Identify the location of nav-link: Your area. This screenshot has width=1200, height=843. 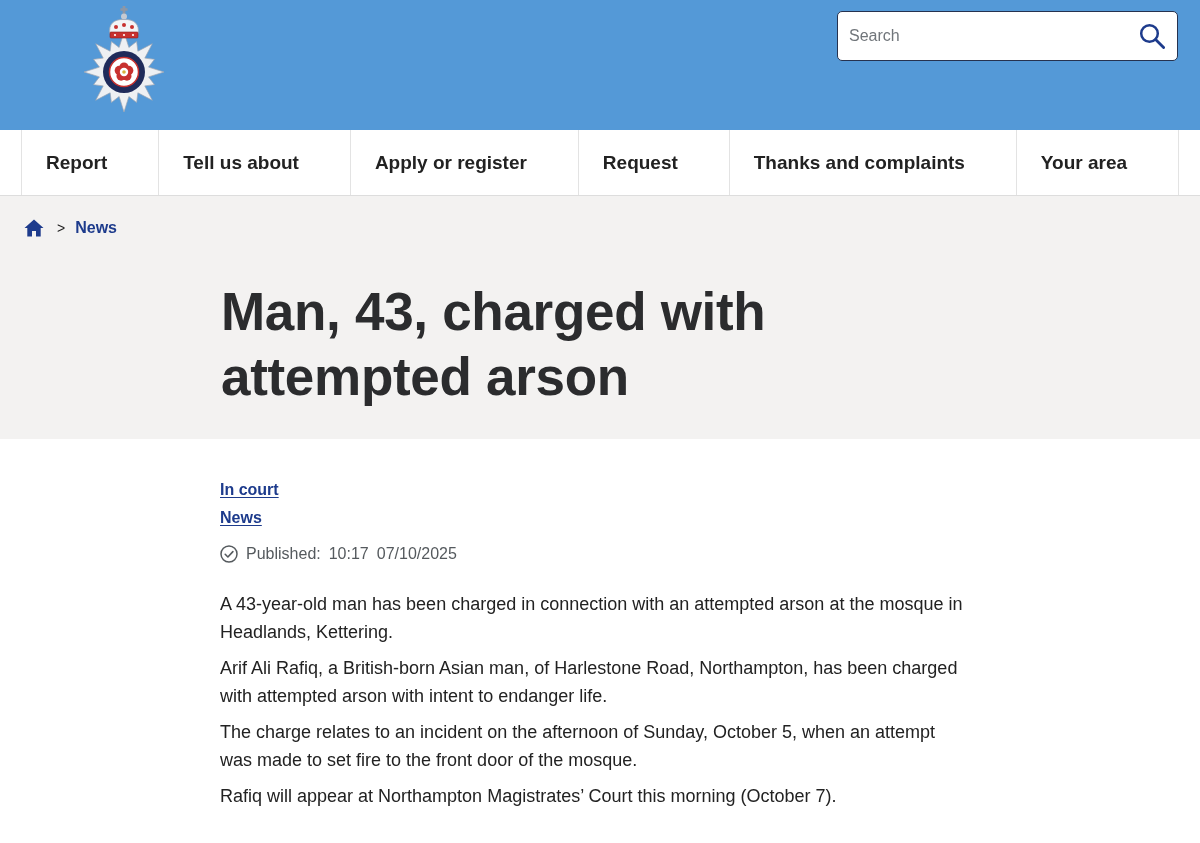
(1097, 162).